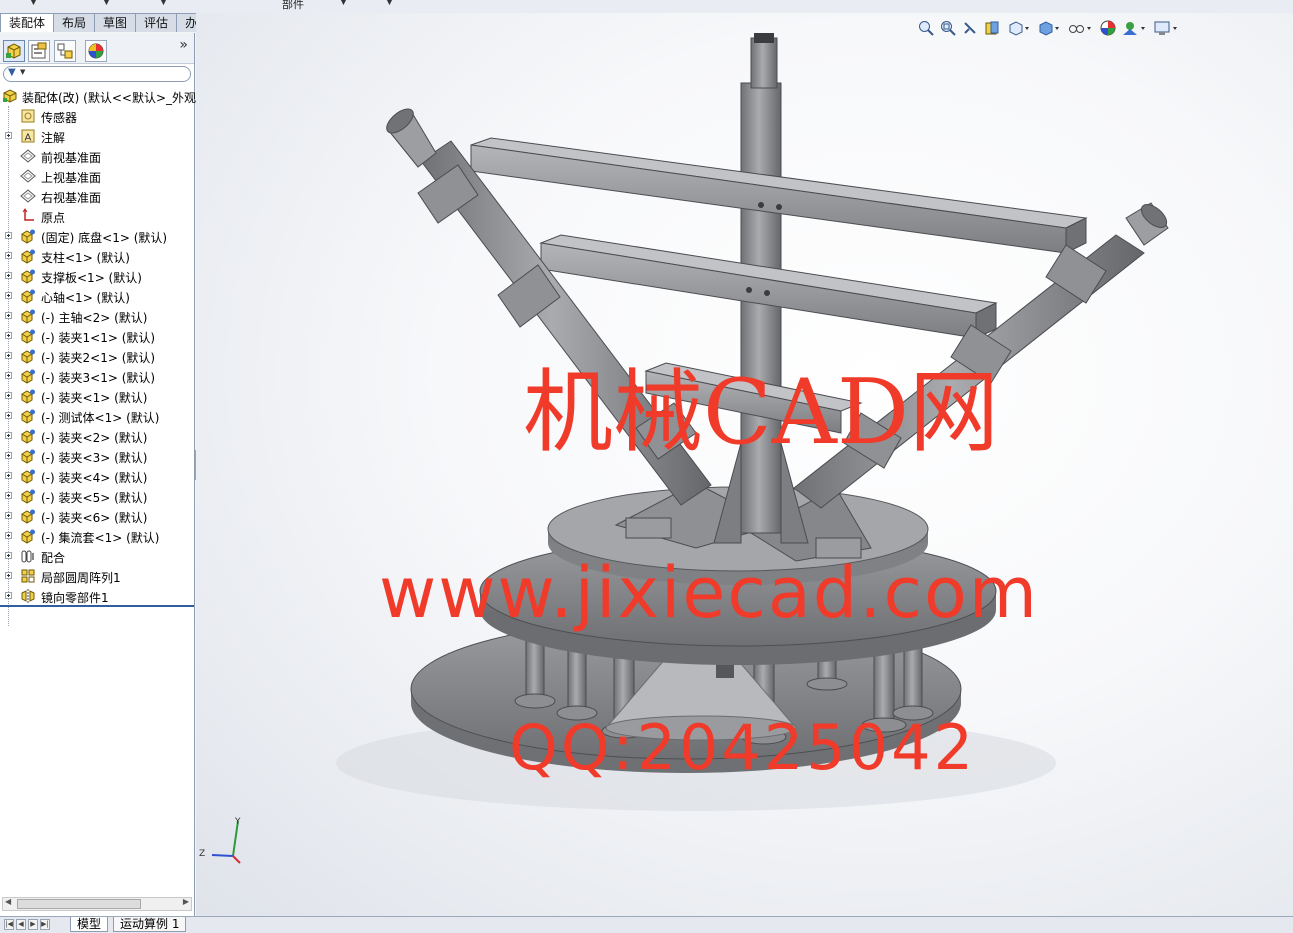 This screenshot has height=933, width=1293. What do you see at coordinates (9, 924) in the screenshot?
I see `first-tab-icon: |◀` at bounding box center [9, 924].